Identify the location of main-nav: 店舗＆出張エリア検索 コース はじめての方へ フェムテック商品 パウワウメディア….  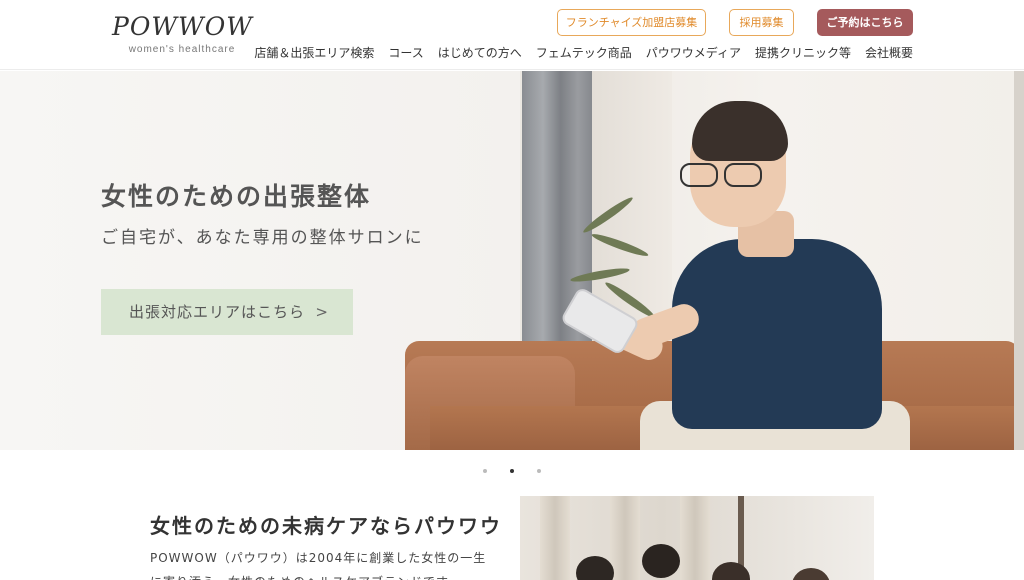
(583, 53).